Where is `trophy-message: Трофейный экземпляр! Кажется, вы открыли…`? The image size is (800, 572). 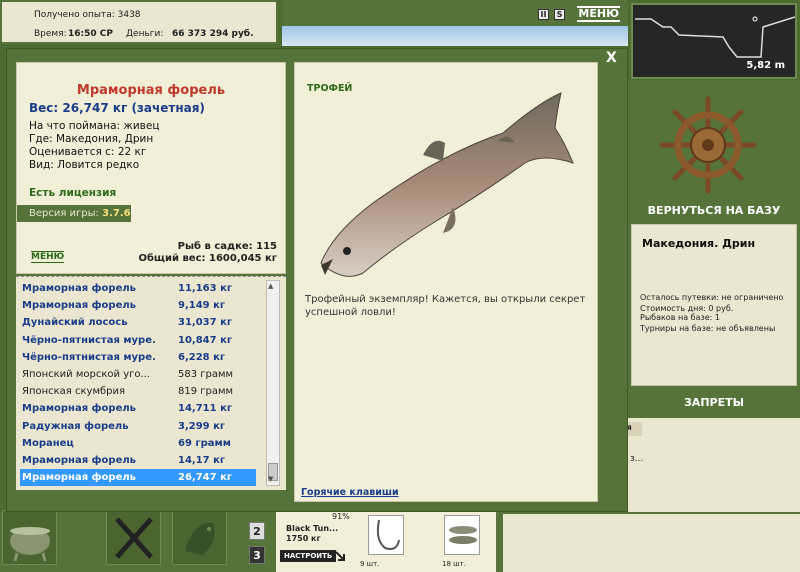 trophy-message: Трофейный экземпляр! Кажется, вы открыли… is located at coordinates (445, 306).